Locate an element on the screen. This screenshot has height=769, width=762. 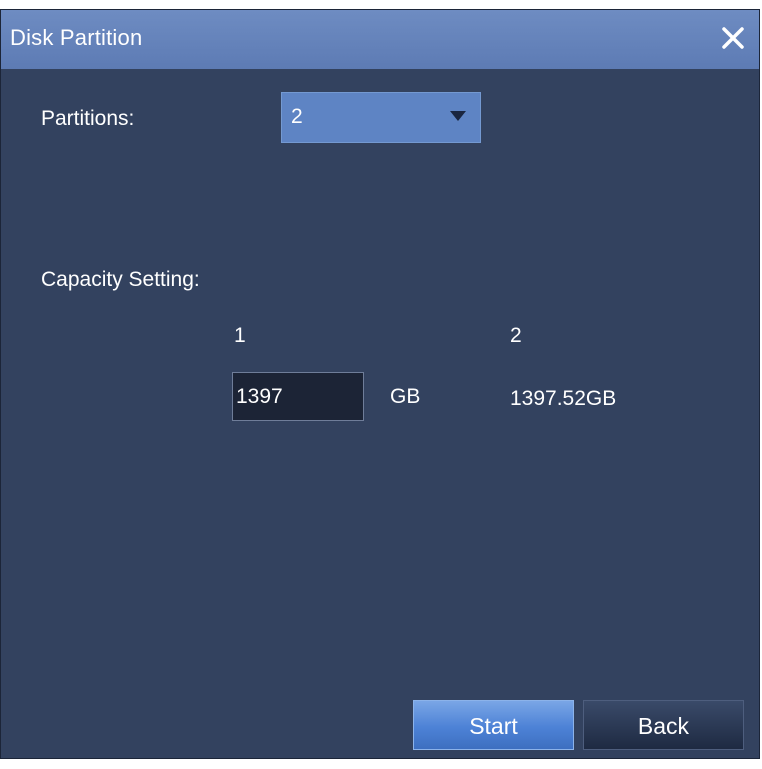
partitions-selected-value: 2 is located at coordinates (297, 116).